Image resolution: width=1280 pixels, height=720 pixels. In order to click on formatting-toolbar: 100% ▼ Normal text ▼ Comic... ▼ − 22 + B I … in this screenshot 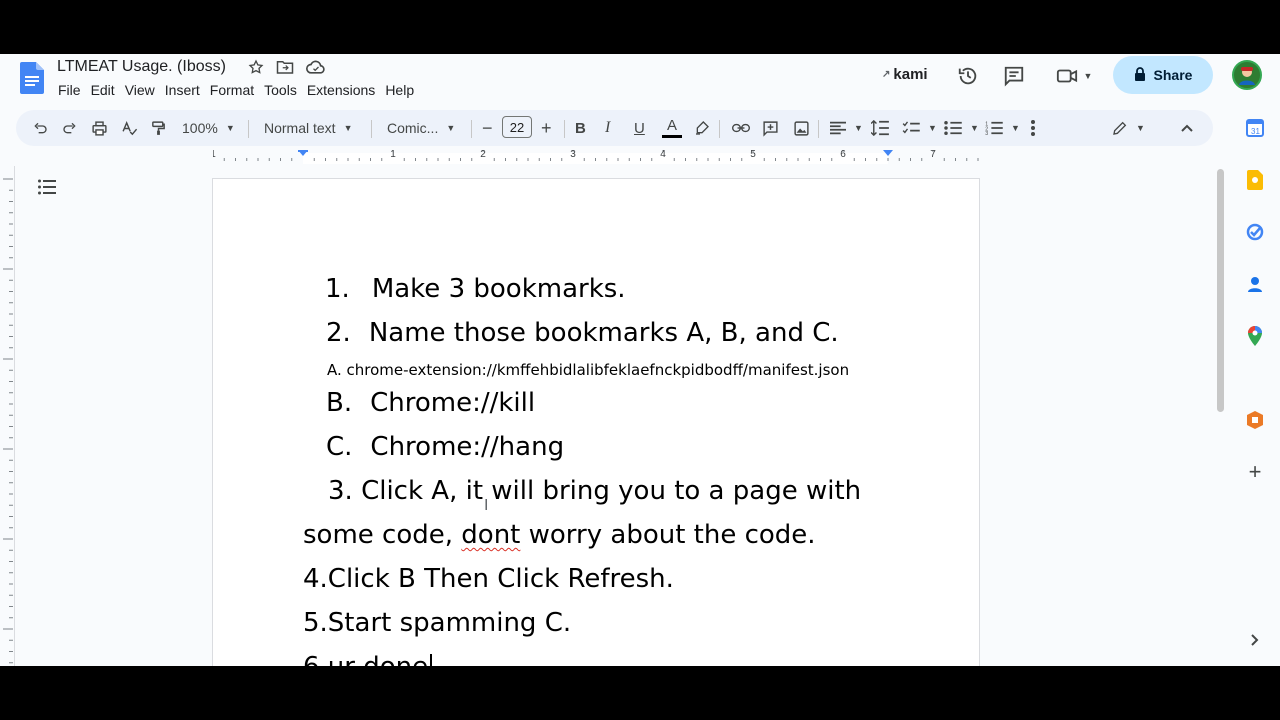, I will do `click(614, 128)`.